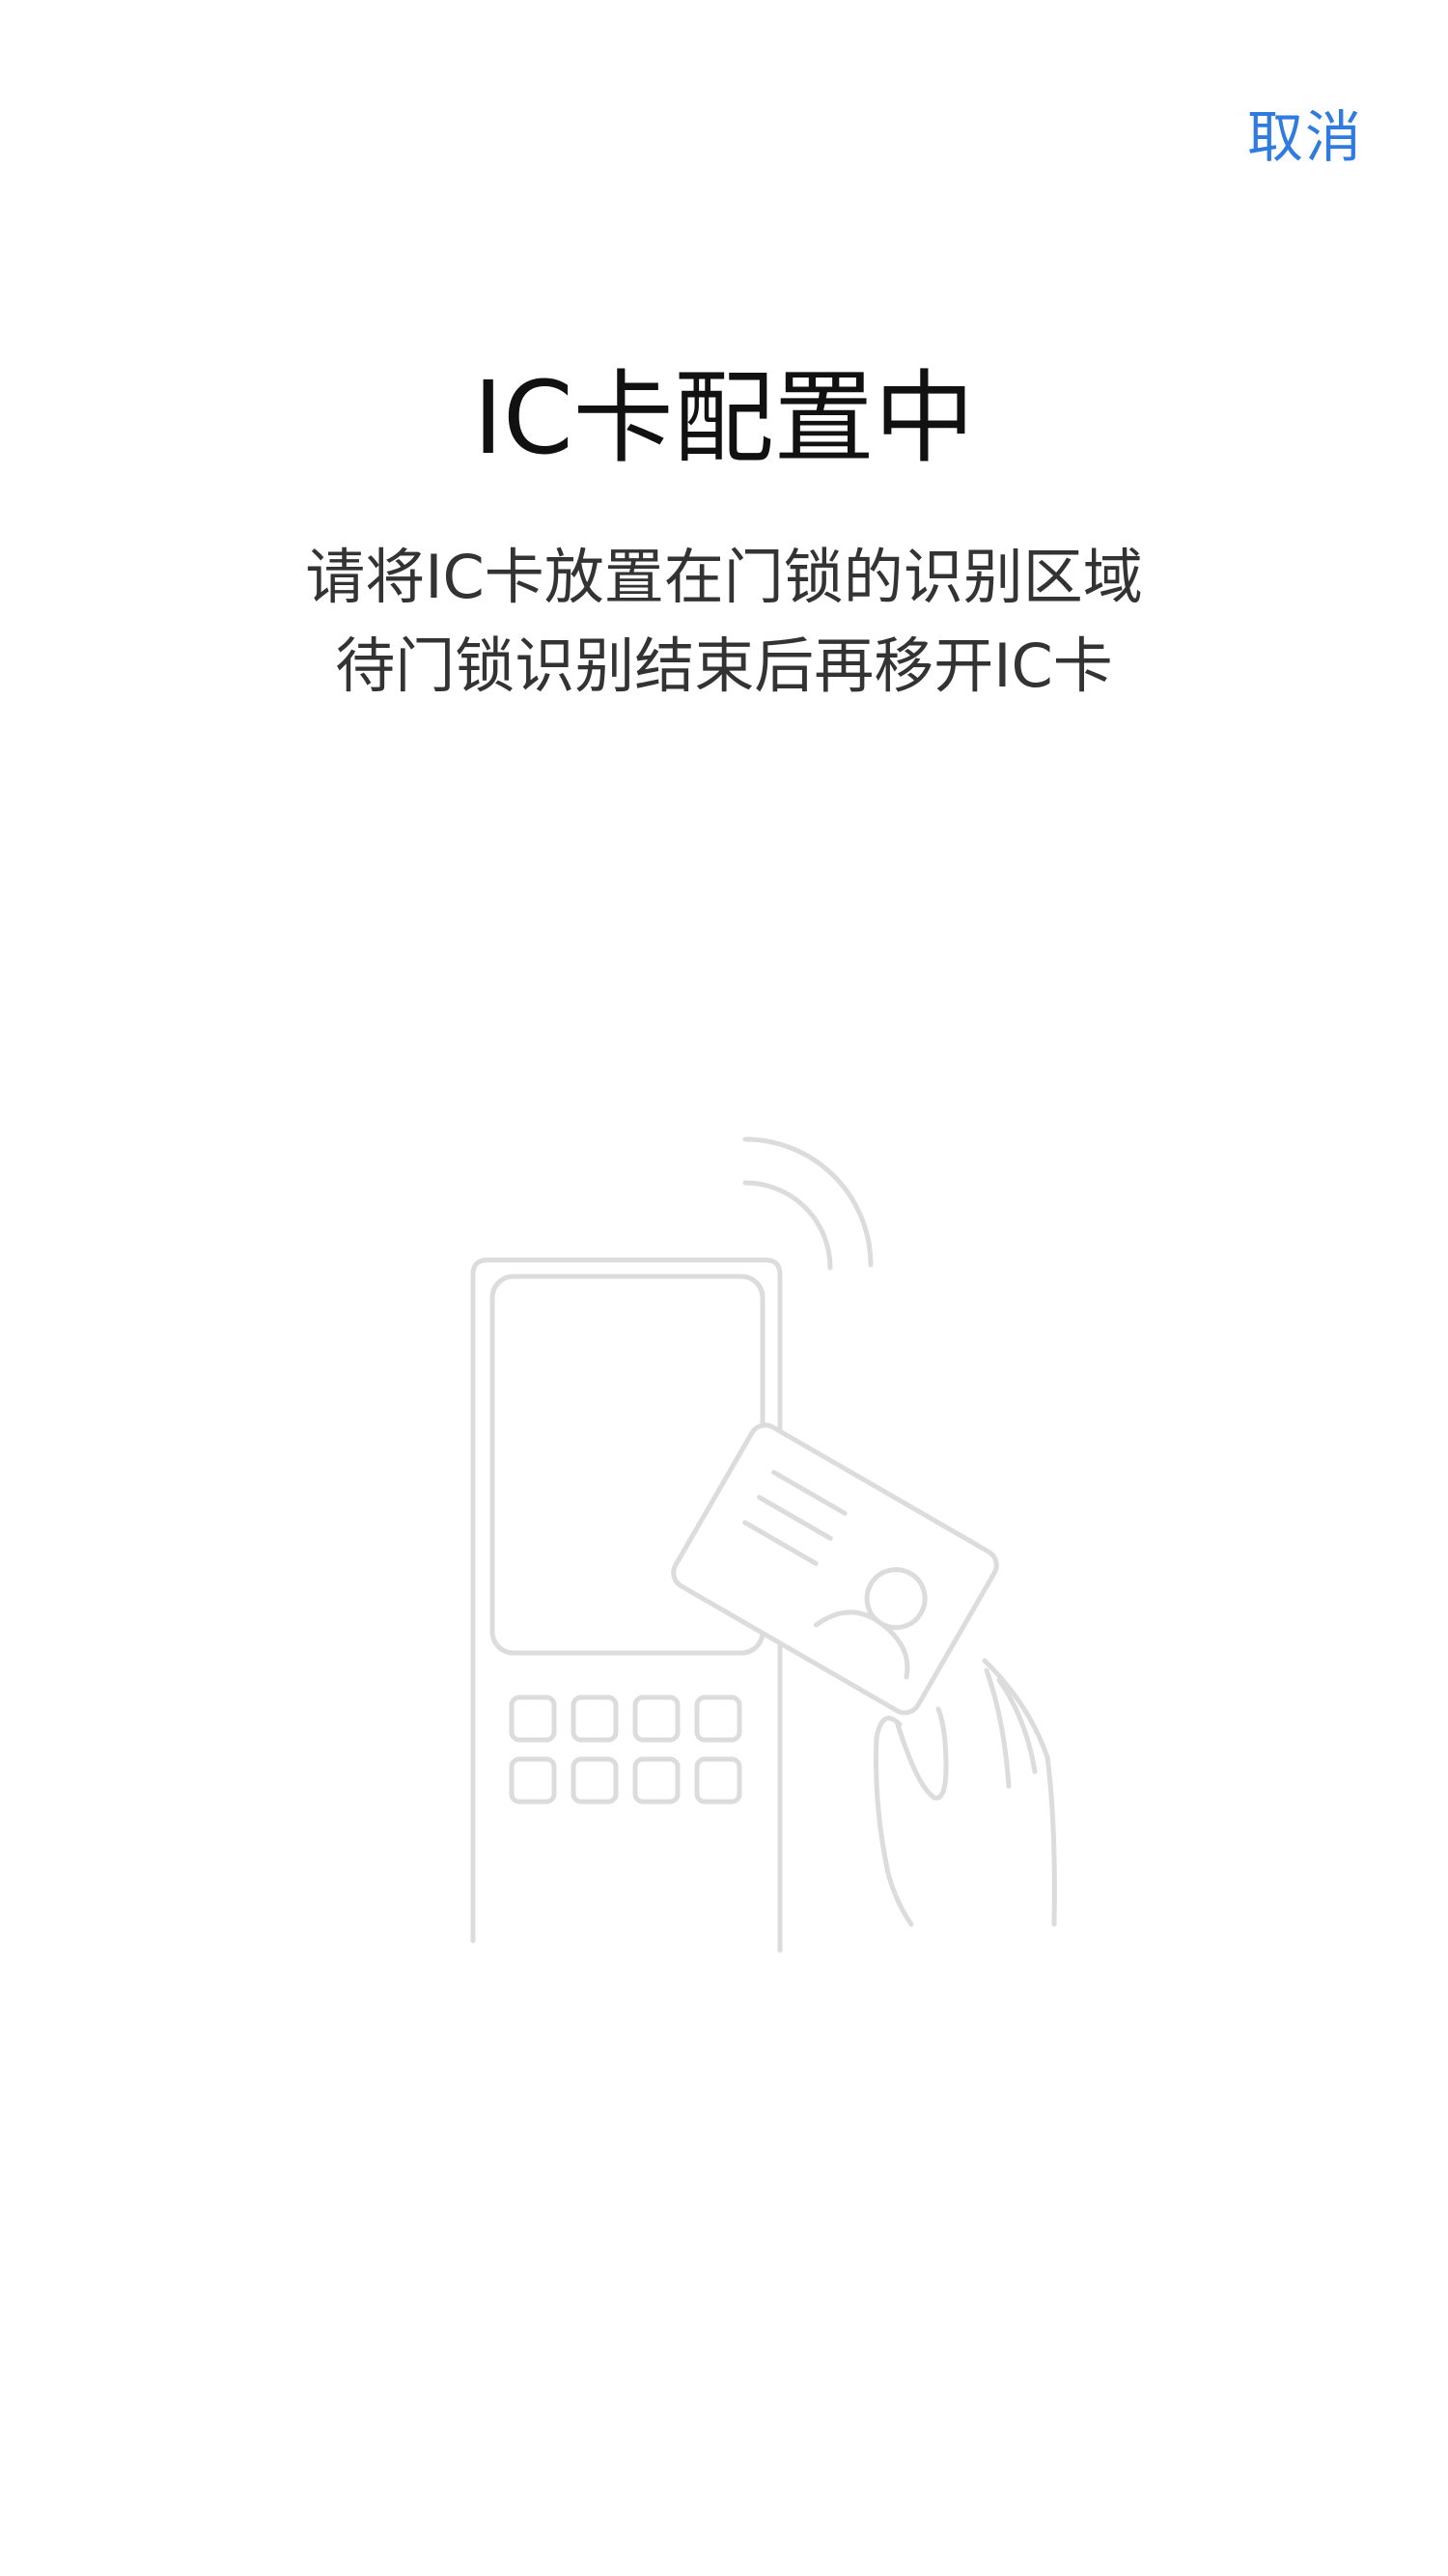 Image resolution: width=1448 pixels, height=2576 pixels. Describe the element at coordinates (724, 418) in the screenshot. I see `page-title: IC卡配置中` at that location.